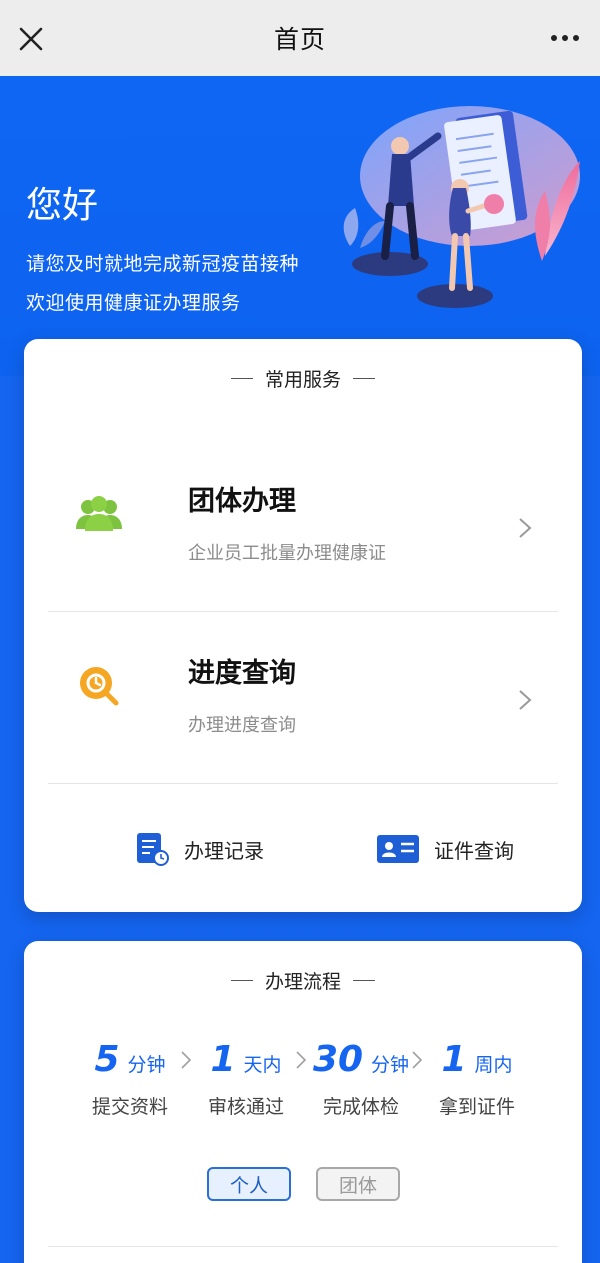  What do you see at coordinates (338, 1059) in the screenshot?
I see `step-number: 30` at bounding box center [338, 1059].